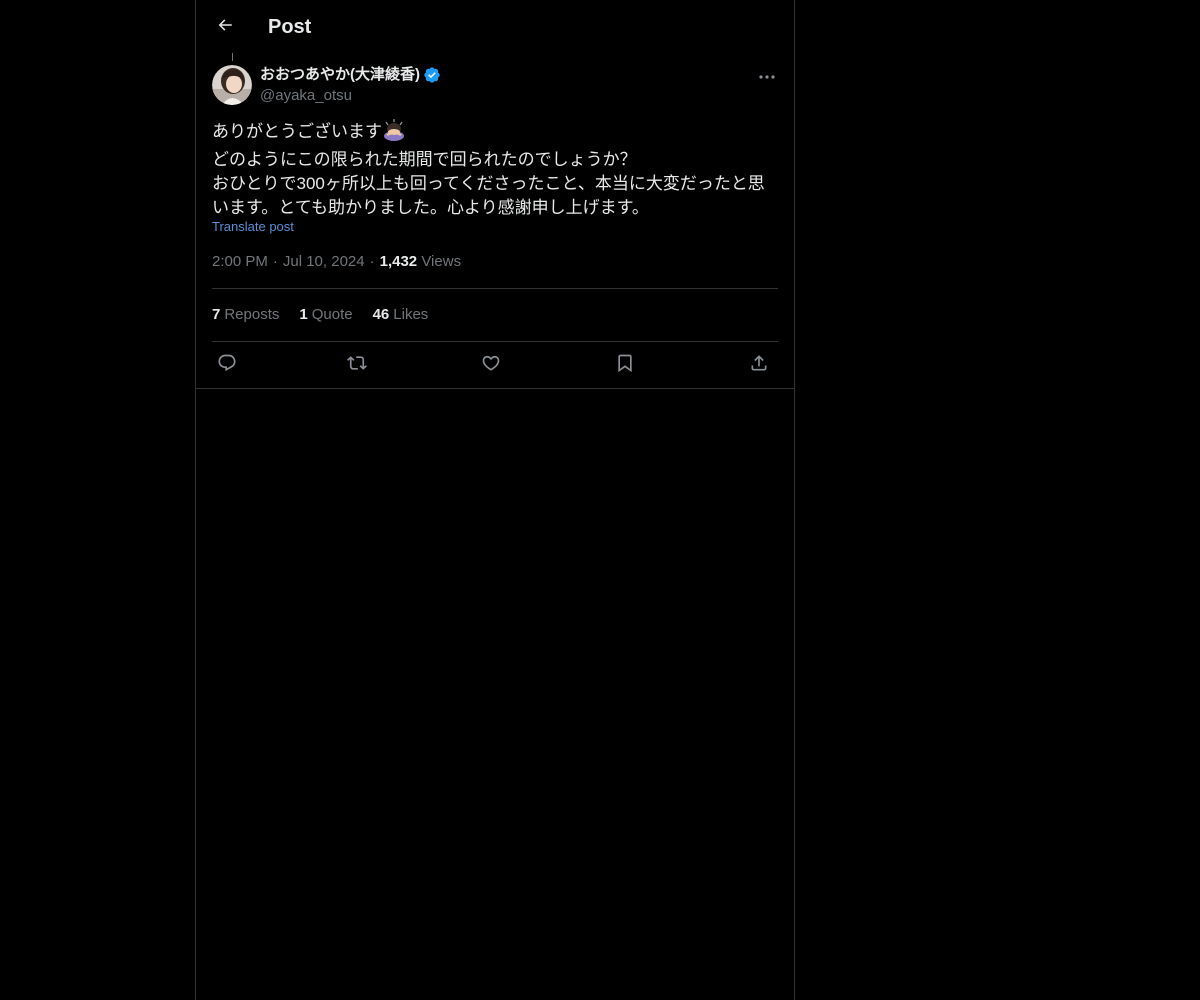 The height and width of the screenshot is (1000, 1200). What do you see at coordinates (495, 26) in the screenshot?
I see `post-header: Post` at bounding box center [495, 26].